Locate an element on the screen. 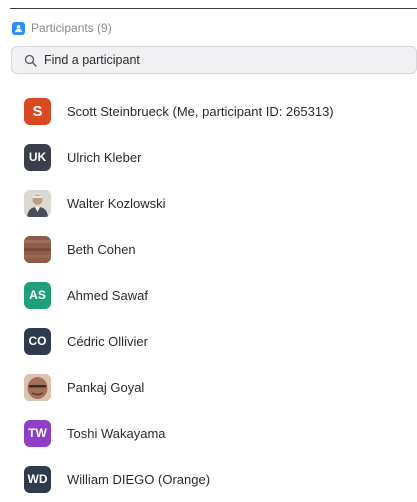 Image resolution: width=417 pixels, height=502 pixels. avatar: AS is located at coordinates (37, 295).